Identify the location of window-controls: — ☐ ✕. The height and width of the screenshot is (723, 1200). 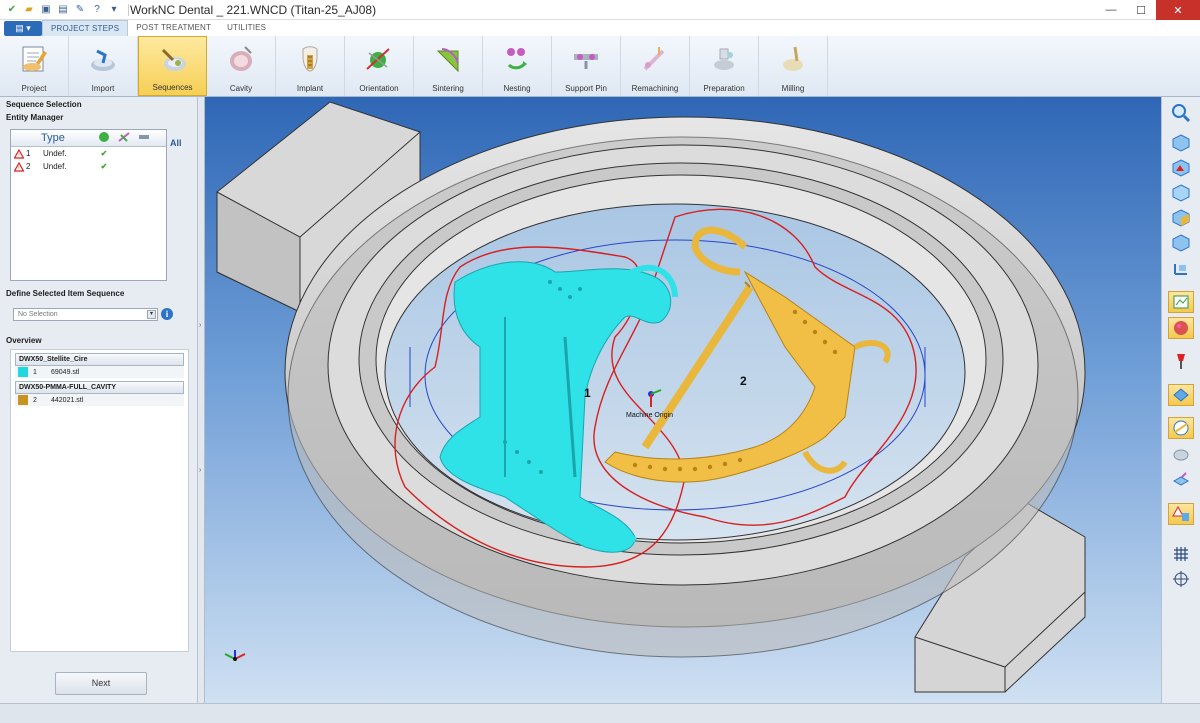
(1148, 10).